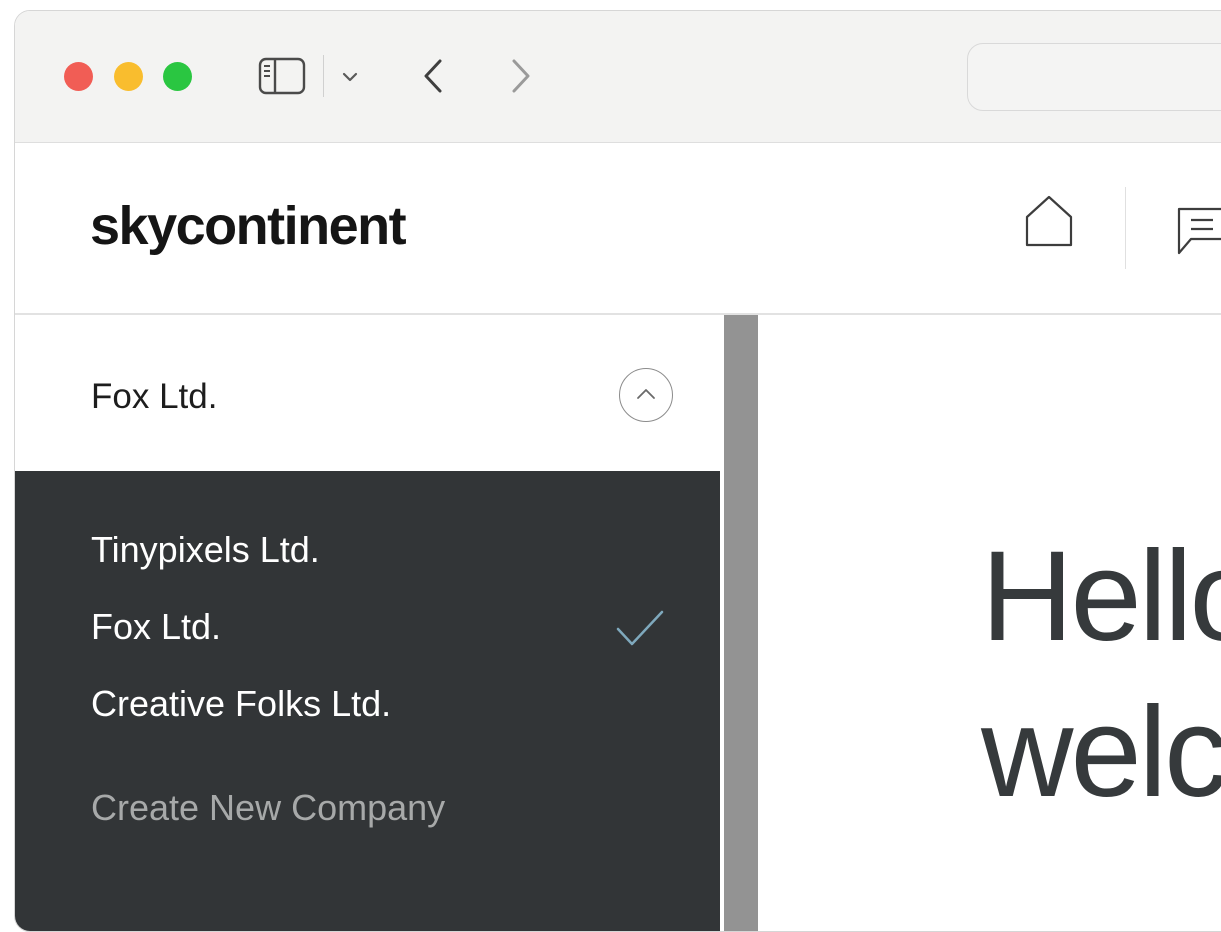 Image resolution: width=1221 pixels, height=932 pixels. What do you see at coordinates (282, 76) in the screenshot?
I see `sidebar-toggle-icon` at bounding box center [282, 76].